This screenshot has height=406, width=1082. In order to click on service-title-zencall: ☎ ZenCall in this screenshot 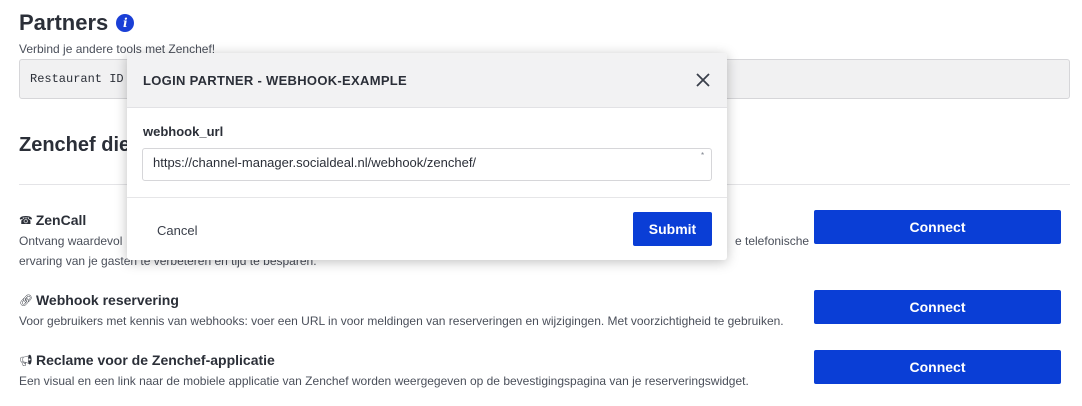, I will do `click(52, 220)`.